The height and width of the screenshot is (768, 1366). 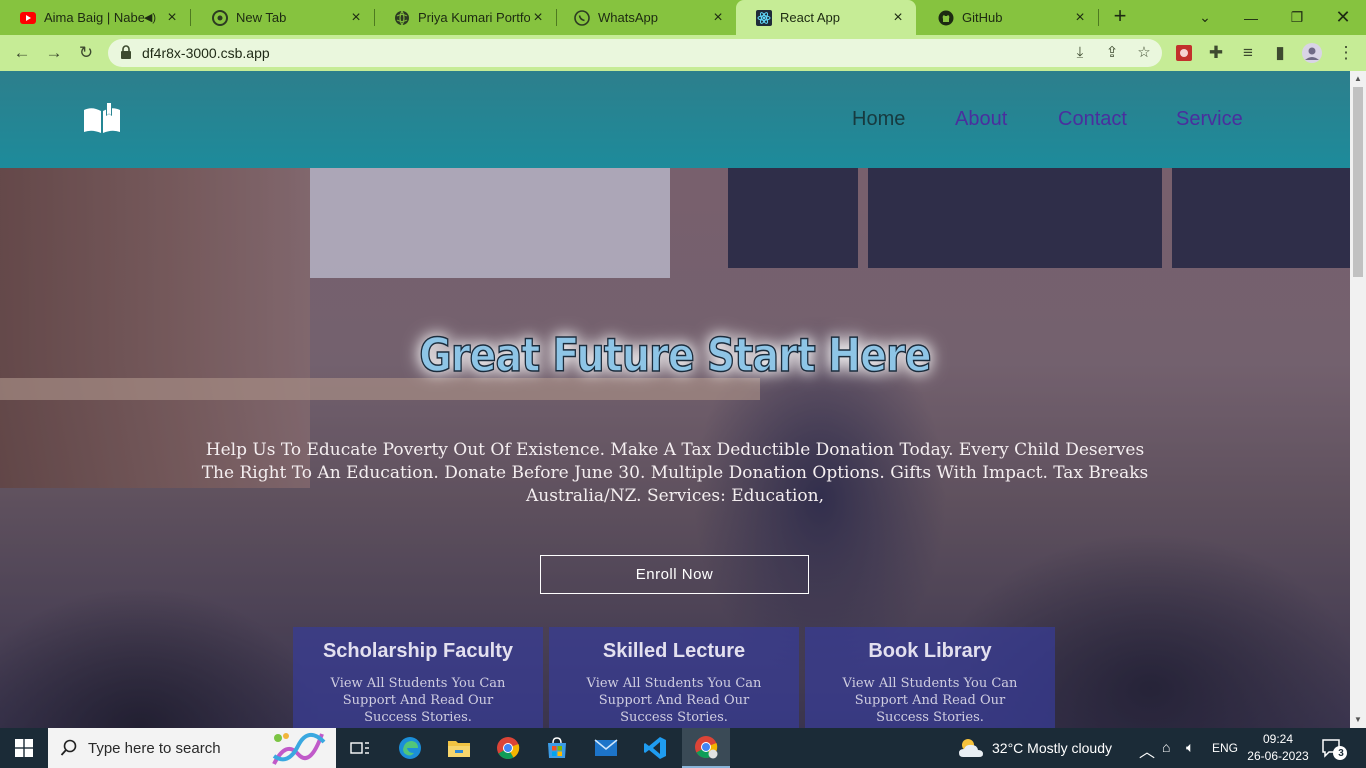 I want to click on scroll-up-arrow-icon: ▲, so click(x=1358, y=79).